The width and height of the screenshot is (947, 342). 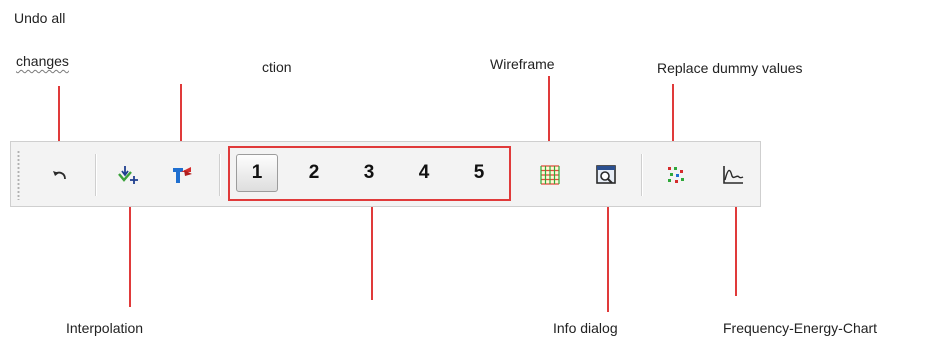 What do you see at coordinates (40, 18) in the screenshot?
I see `undo-callout-line1: Undo all` at bounding box center [40, 18].